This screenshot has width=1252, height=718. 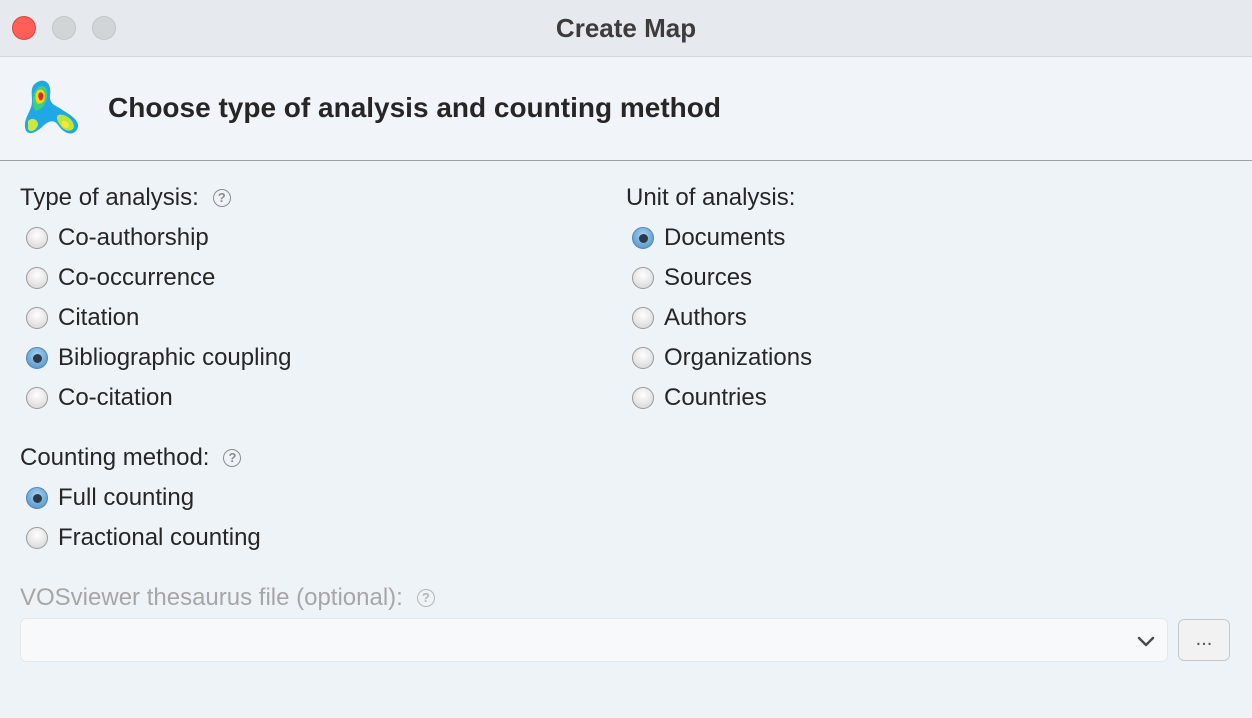 I want to click on radio-sources: Sources, so click(x=692, y=278).